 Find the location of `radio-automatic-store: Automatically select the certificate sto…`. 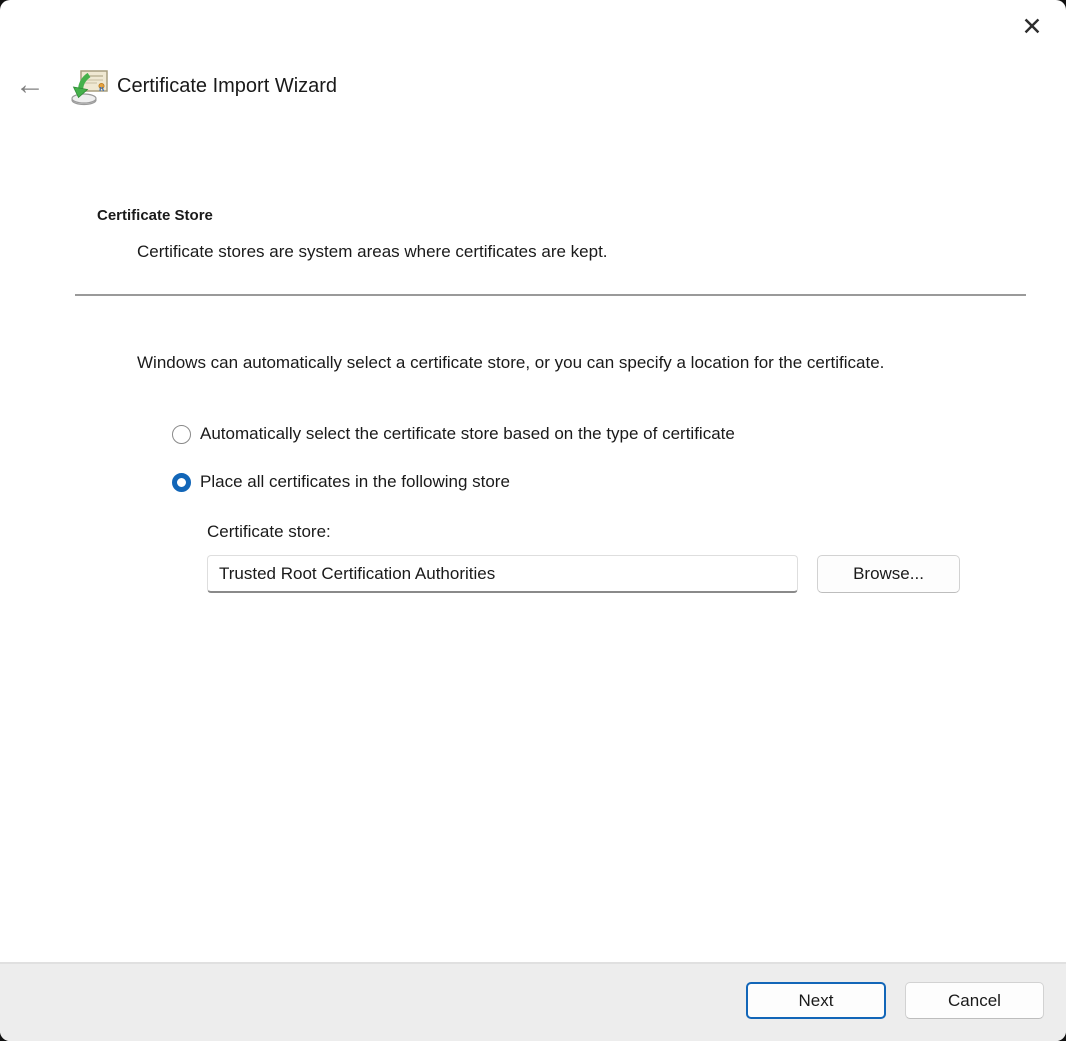

radio-automatic-store: Automatically select the certificate sto… is located at coordinates (453, 434).